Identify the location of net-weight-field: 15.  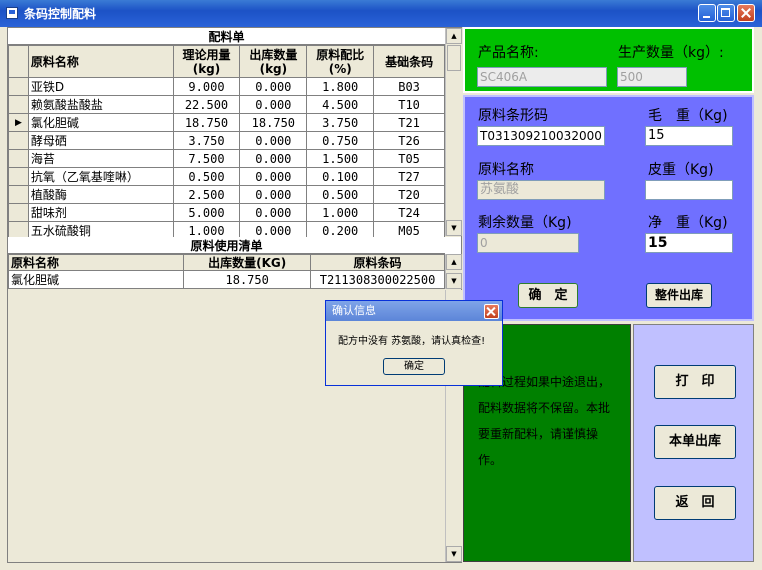
(689, 243).